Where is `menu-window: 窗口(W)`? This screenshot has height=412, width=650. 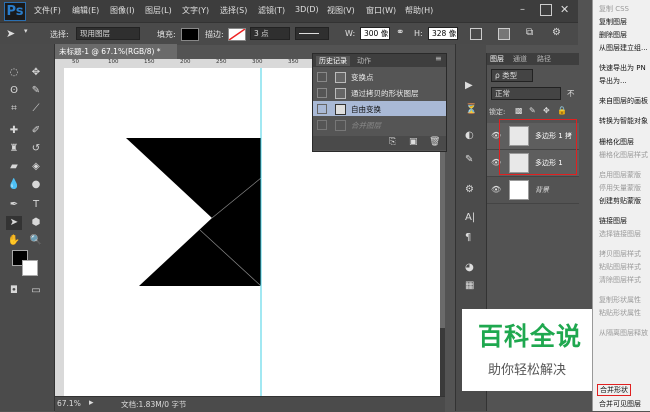 menu-window: 窗口(W) is located at coordinates (381, 10).